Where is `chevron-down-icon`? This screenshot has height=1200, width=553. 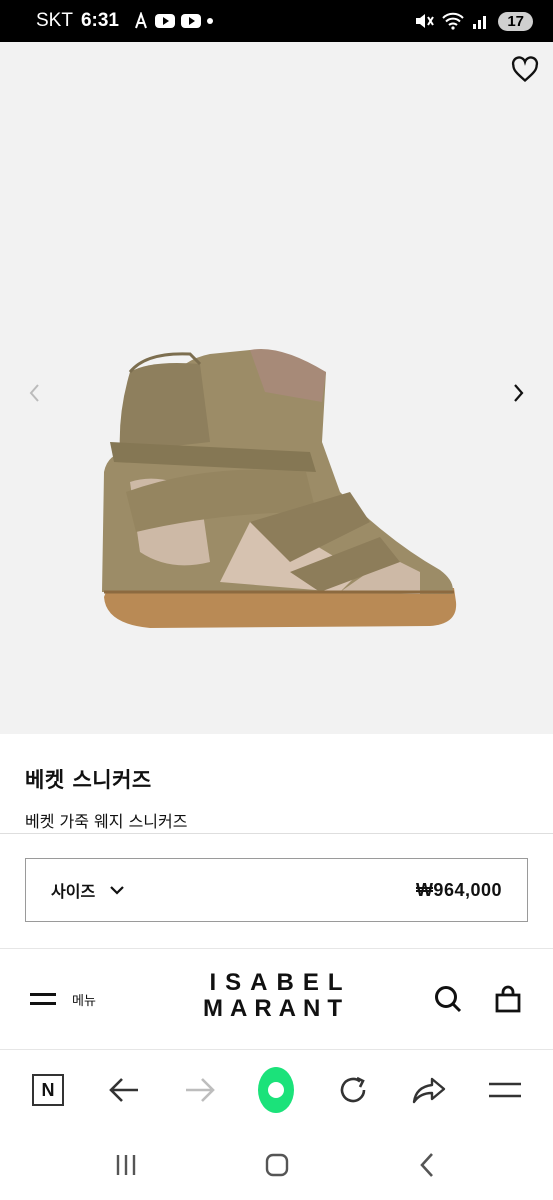 chevron-down-icon is located at coordinates (117, 890).